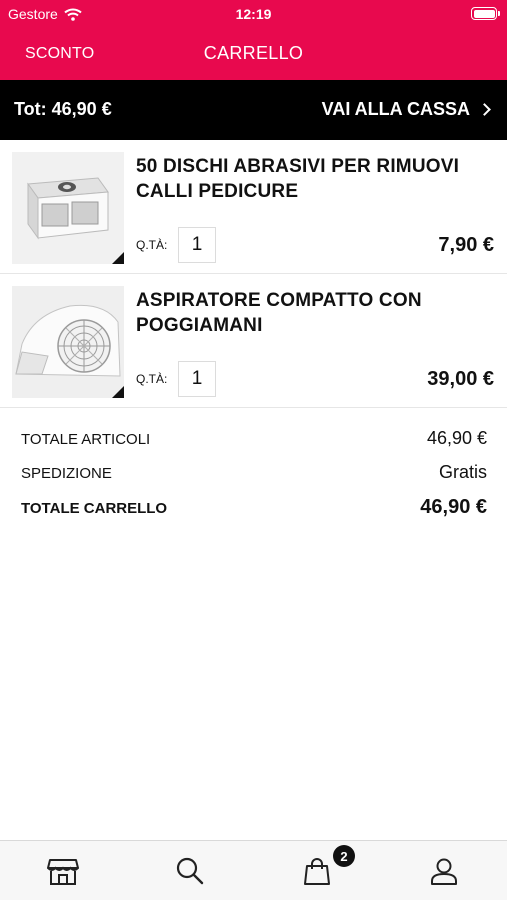  I want to click on tab-search, so click(190, 870).